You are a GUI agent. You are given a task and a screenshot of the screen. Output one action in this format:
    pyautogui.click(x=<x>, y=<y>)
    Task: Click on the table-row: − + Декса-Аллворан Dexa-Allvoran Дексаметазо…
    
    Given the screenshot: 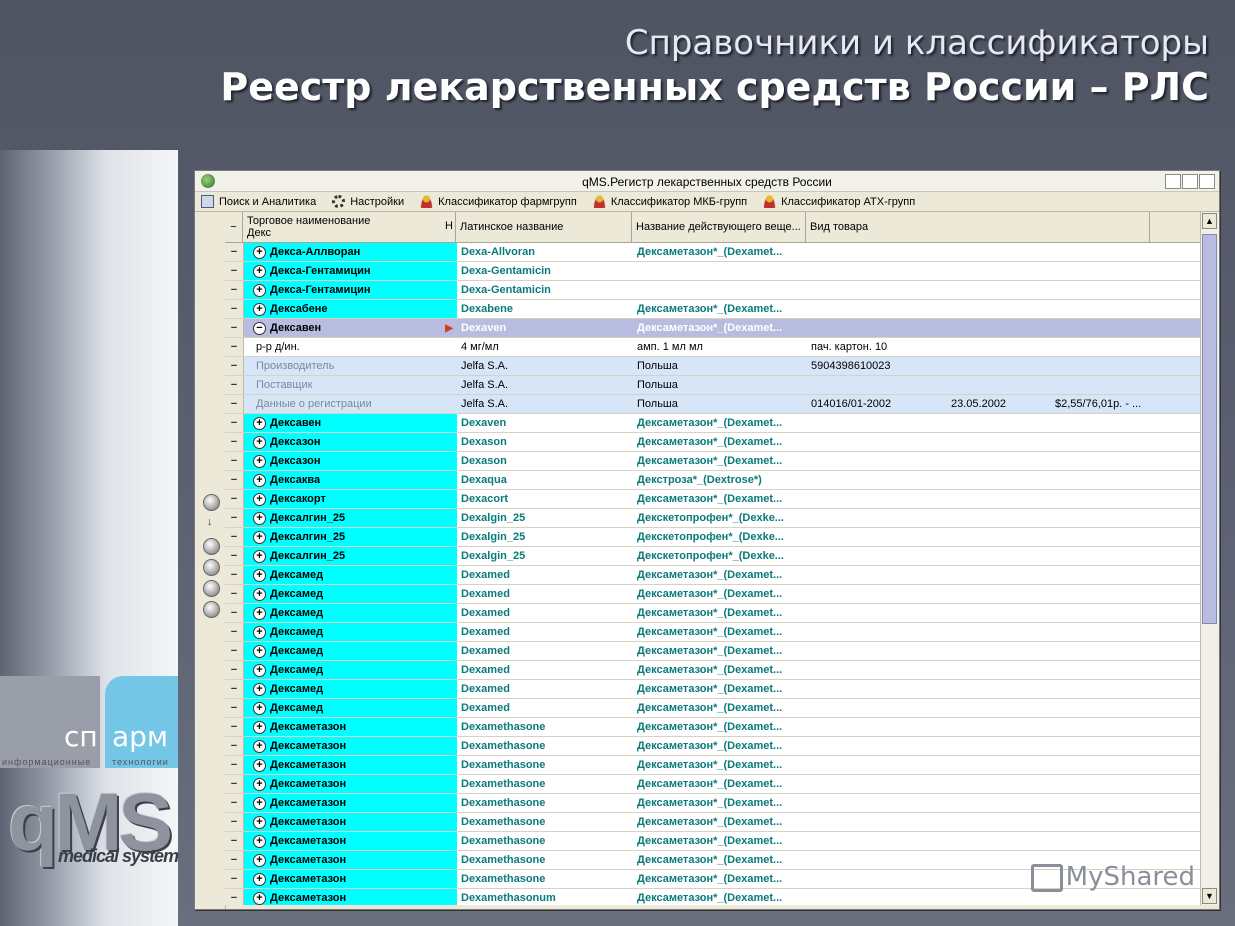 What is the action you would take?
    pyautogui.click(x=713, y=252)
    